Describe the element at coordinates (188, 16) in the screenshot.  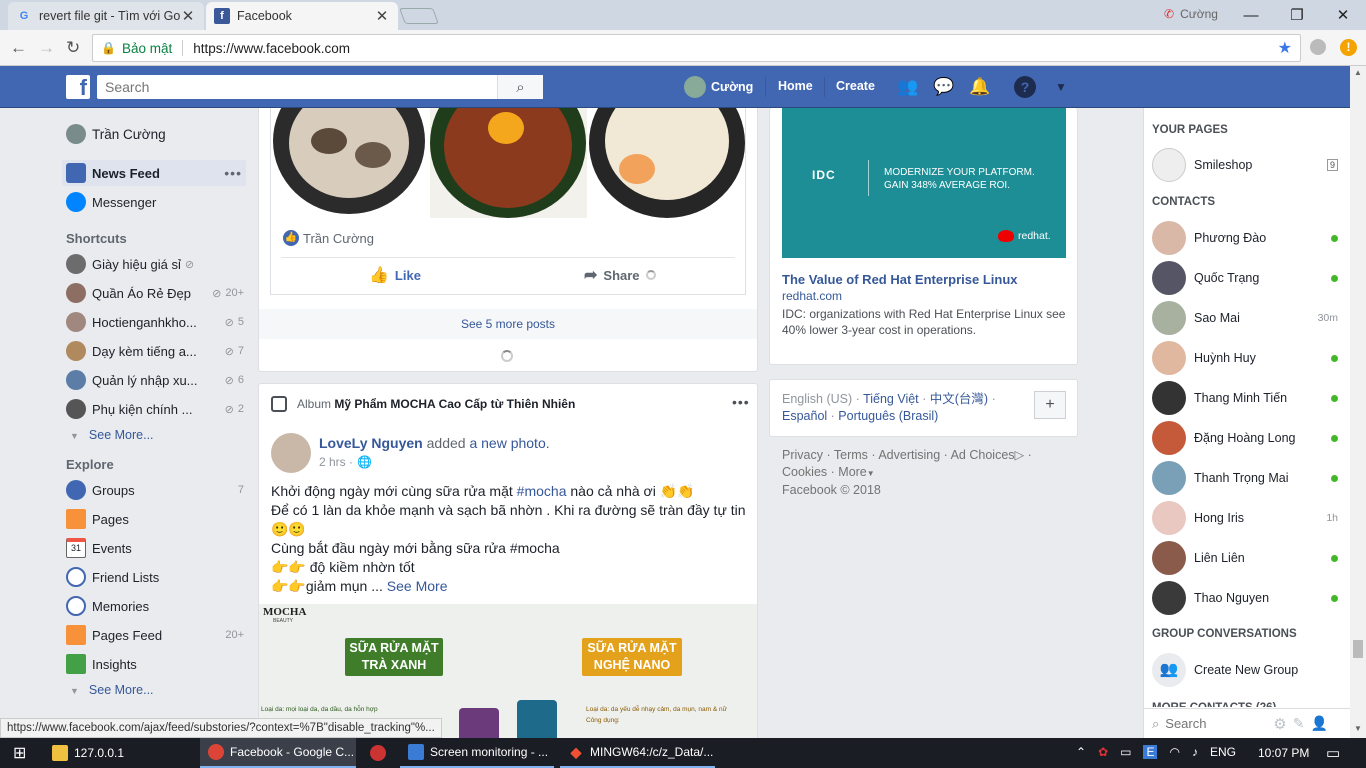
I see `close-tab-icon: ✕` at that location.